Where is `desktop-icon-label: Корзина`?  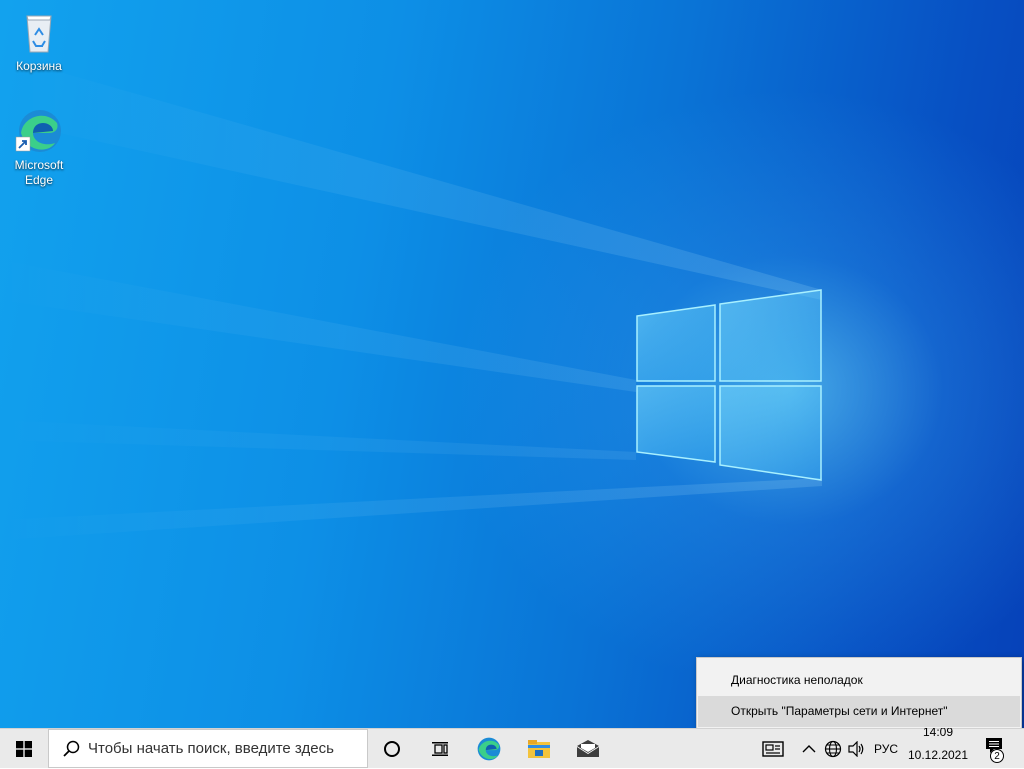
desktop-icon-label: Корзина is located at coordinates (39, 66).